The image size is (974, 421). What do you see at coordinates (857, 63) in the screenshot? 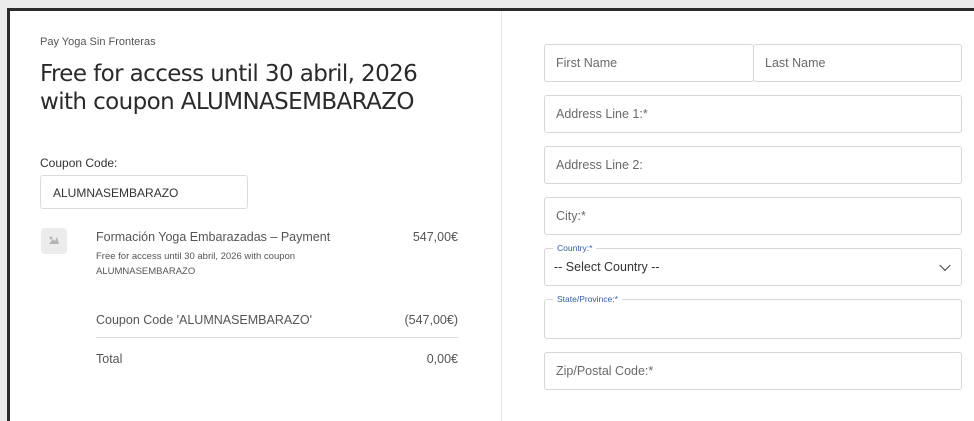
I see `last-name-field: Last Name` at bounding box center [857, 63].